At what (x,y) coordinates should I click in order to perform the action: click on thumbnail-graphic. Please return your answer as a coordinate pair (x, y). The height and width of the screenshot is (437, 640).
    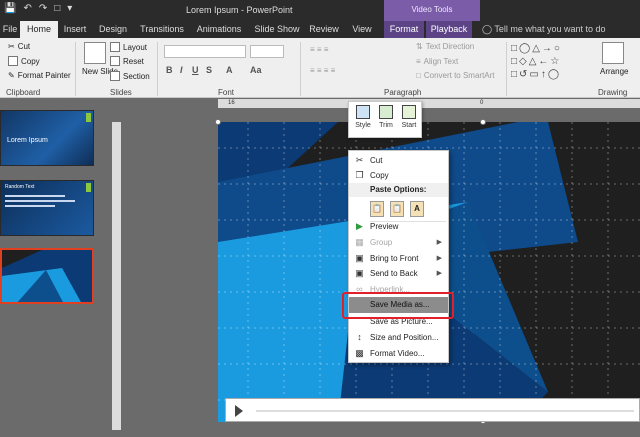
    Looking at the image, I should click on (47, 276).